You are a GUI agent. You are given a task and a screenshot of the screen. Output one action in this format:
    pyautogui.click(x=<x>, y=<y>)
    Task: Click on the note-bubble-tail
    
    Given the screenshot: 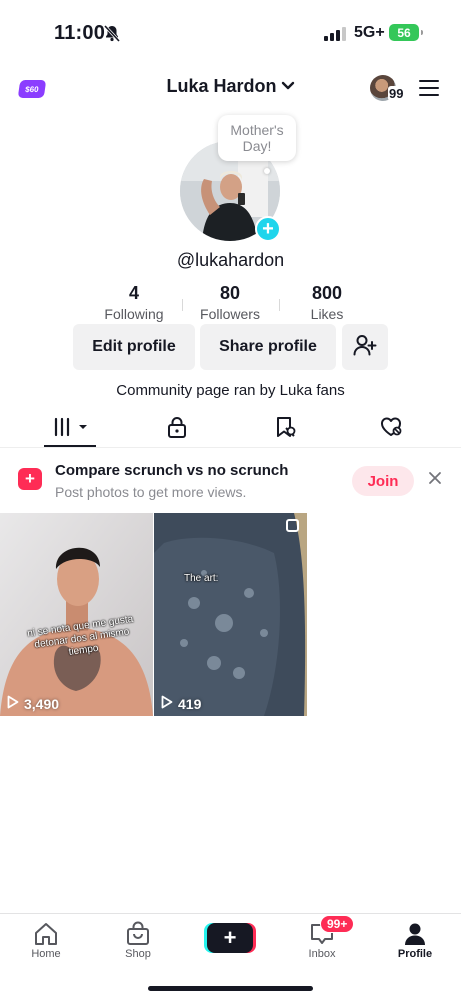 What is the action you would take?
    pyautogui.click(x=267, y=171)
    